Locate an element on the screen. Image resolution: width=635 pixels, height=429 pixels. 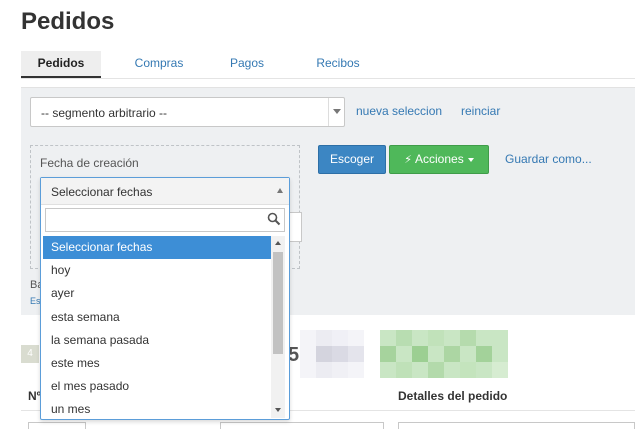
tab-recibos: Recibos is located at coordinates (338, 64).